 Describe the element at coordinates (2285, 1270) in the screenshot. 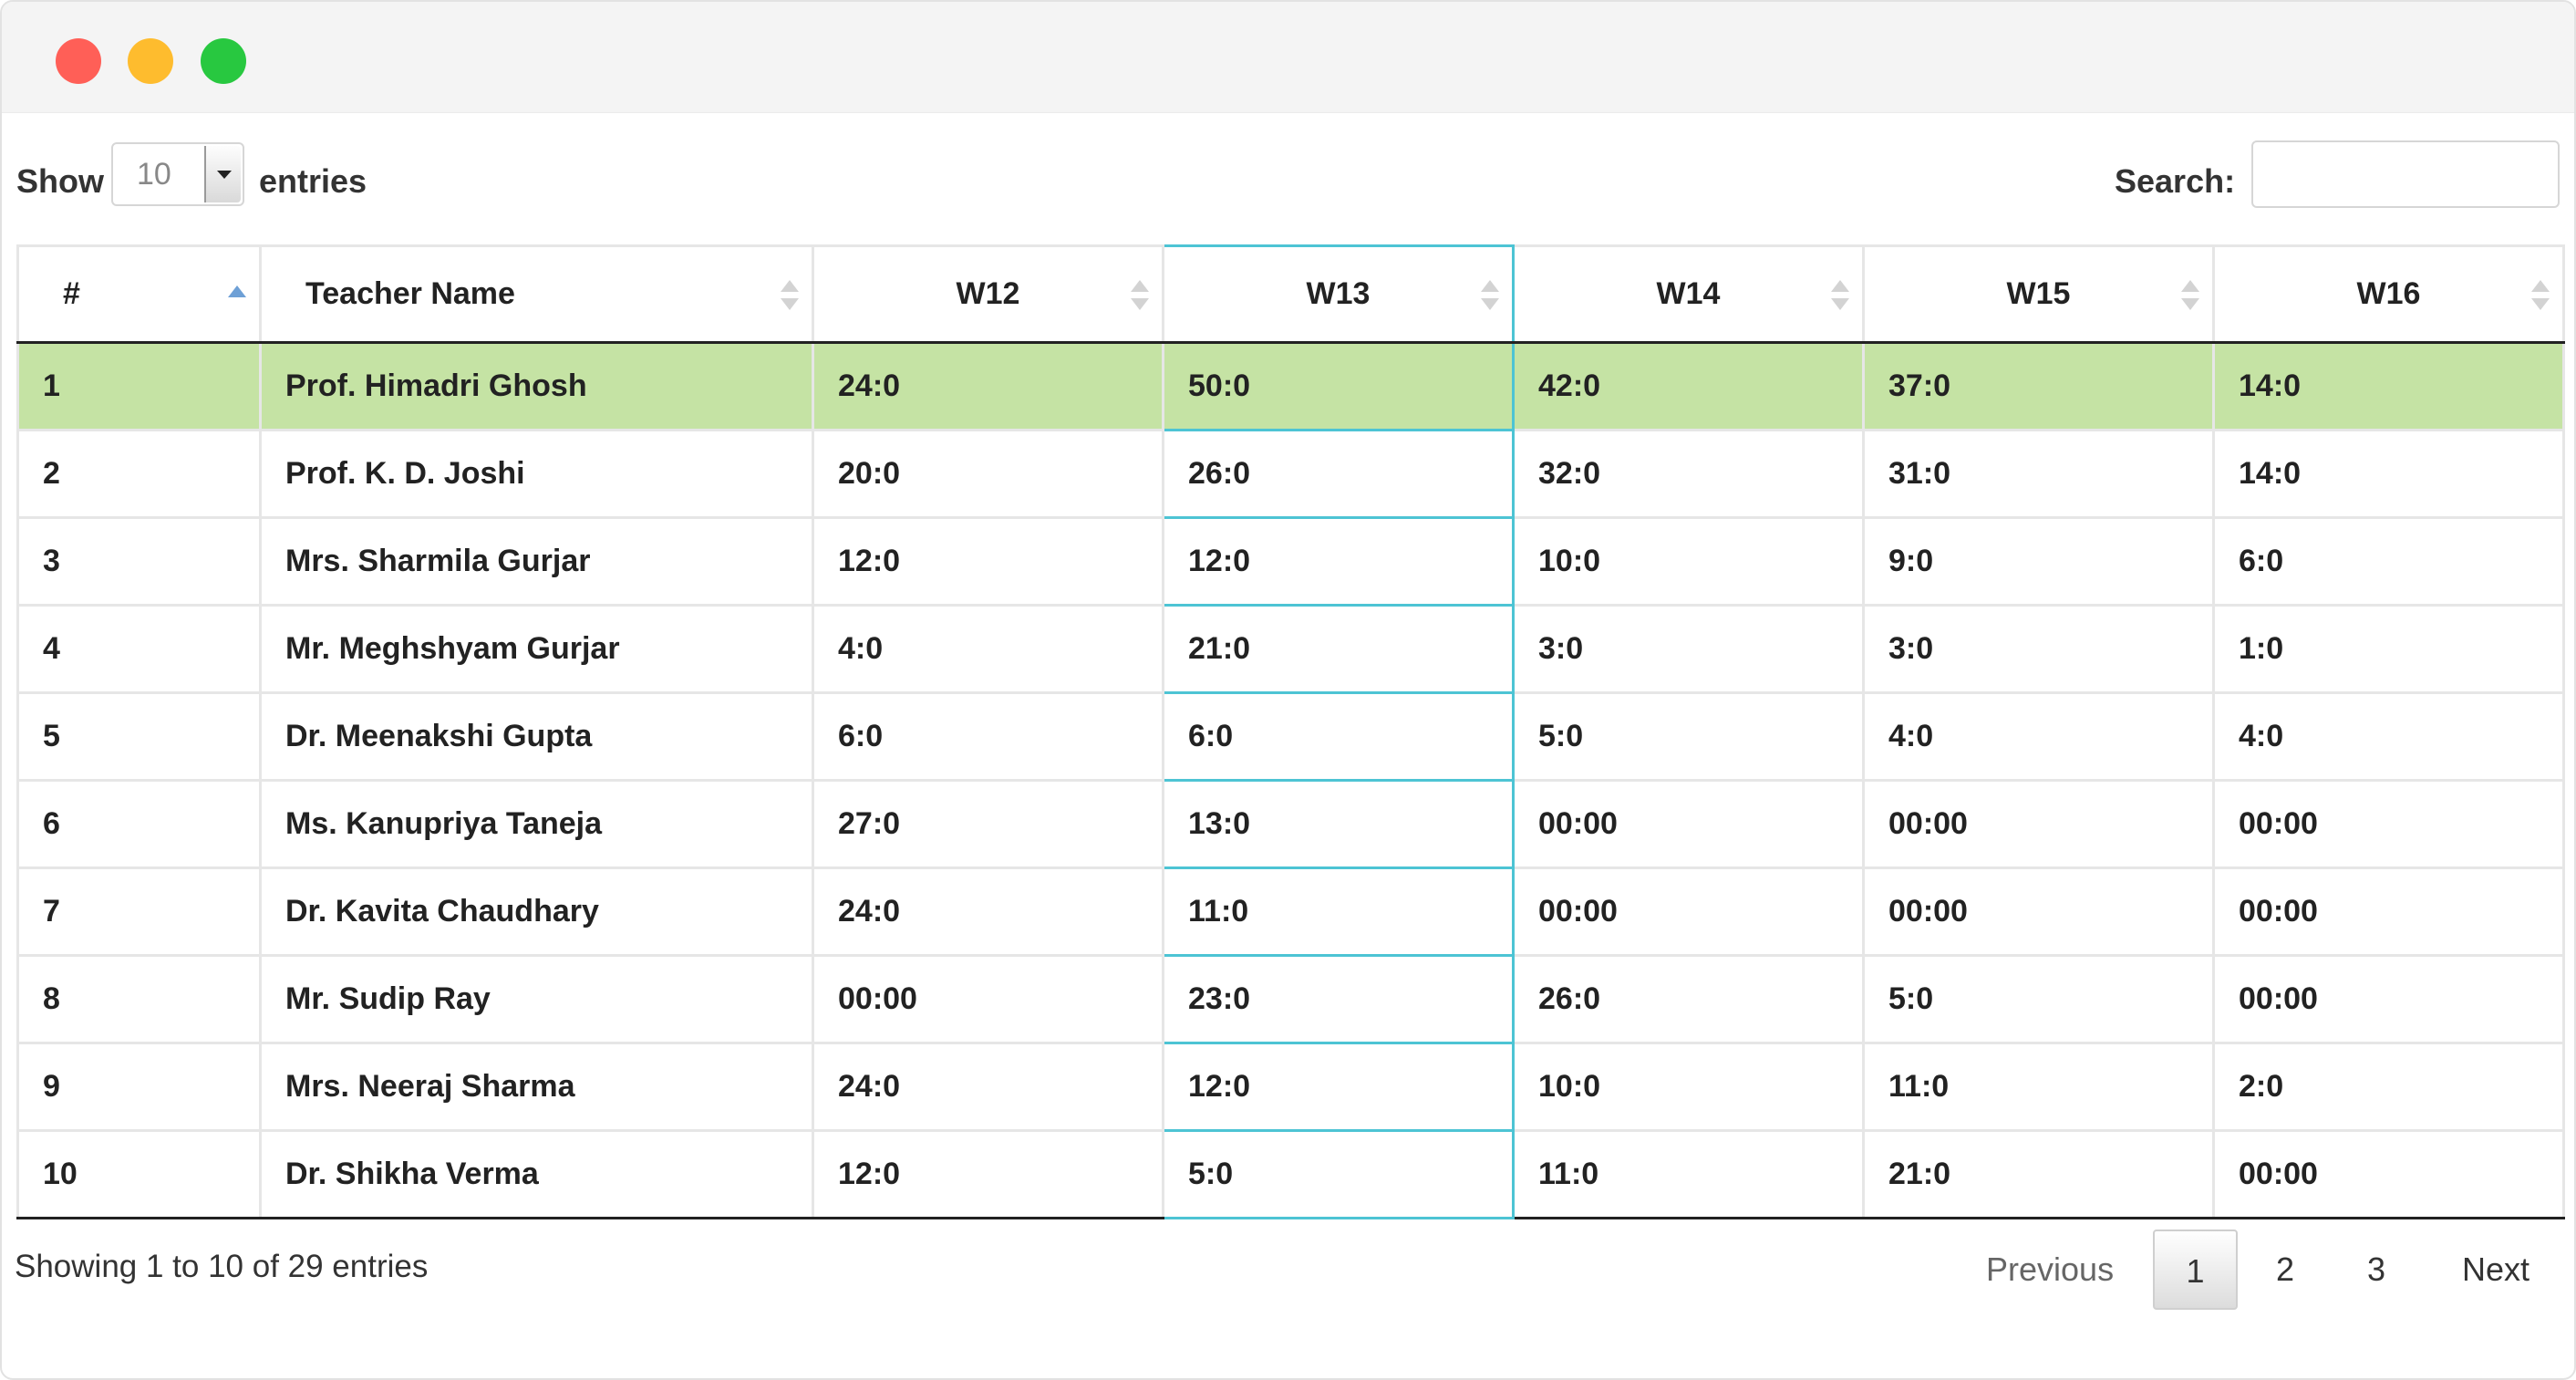

I see `page-button-2: 2` at that location.